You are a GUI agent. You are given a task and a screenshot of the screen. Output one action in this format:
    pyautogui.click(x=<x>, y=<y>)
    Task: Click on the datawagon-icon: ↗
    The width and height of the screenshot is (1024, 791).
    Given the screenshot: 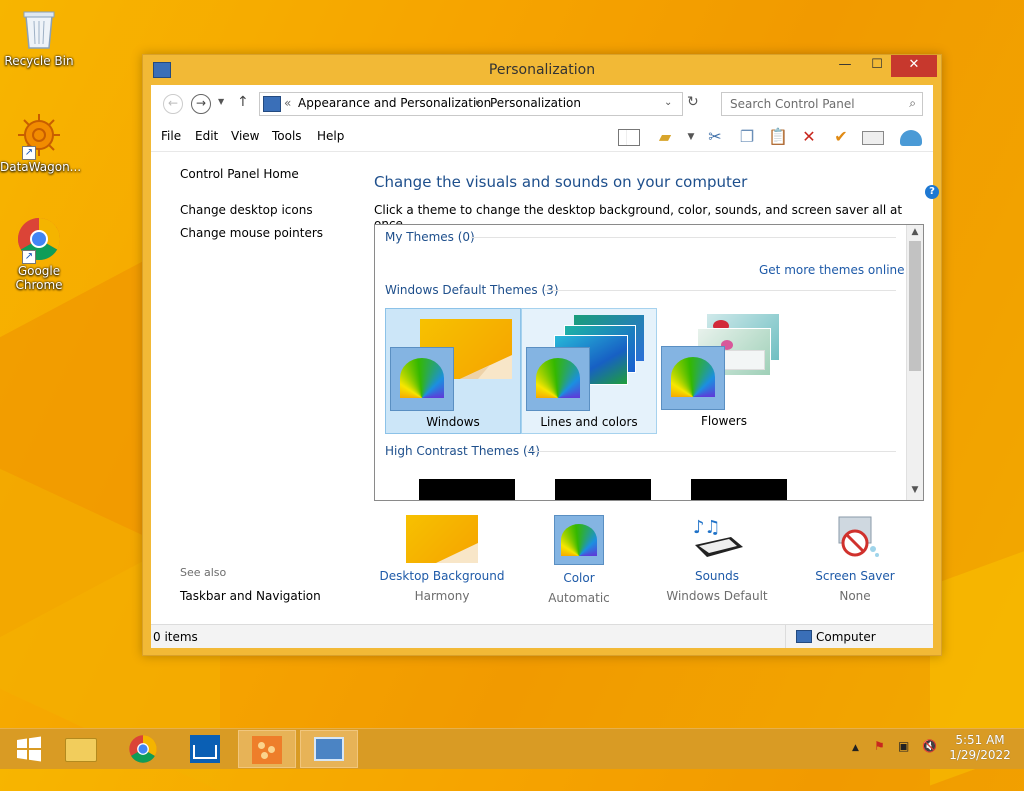 What is the action you would take?
    pyautogui.click(x=39, y=136)
    